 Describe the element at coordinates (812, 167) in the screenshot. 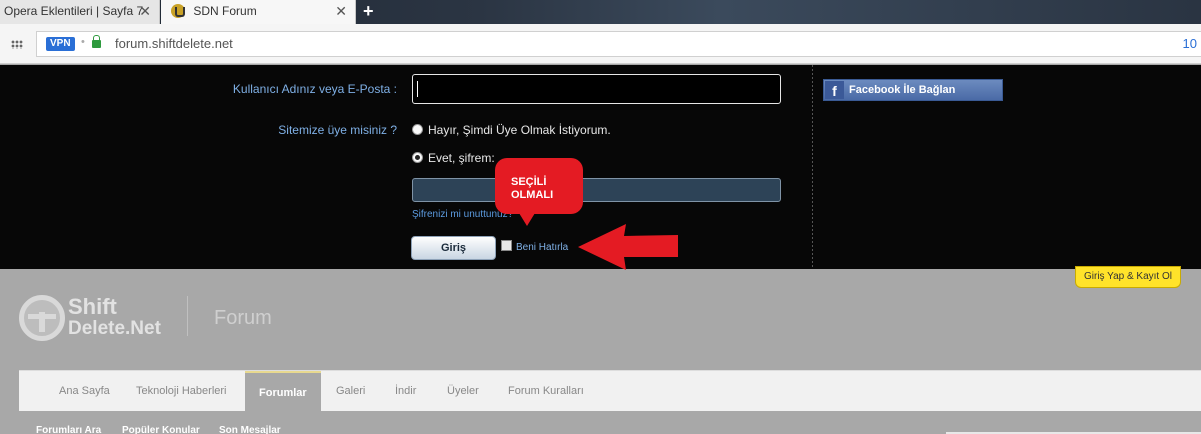

I see `vertical-divider` at that location.